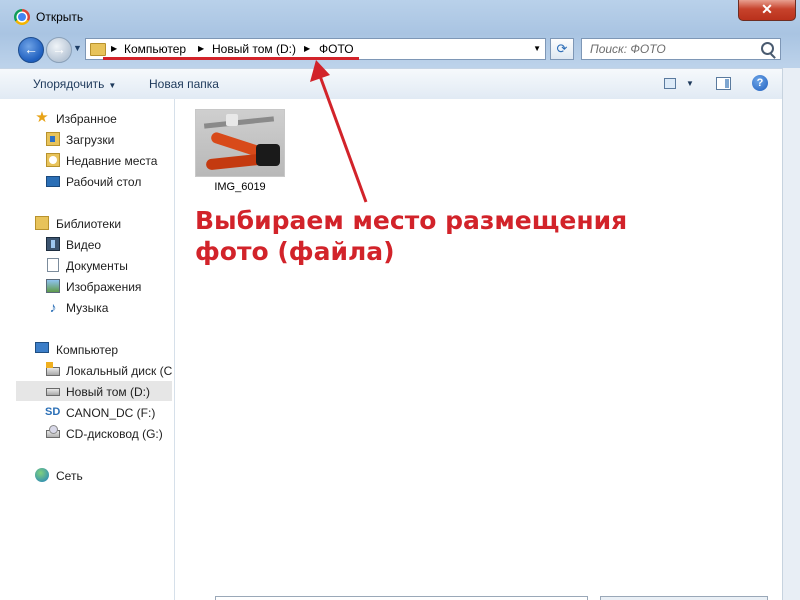 This screenshot has height=600, width=800. I want to click on annotation-arrow-shaft, so click(343, 139).